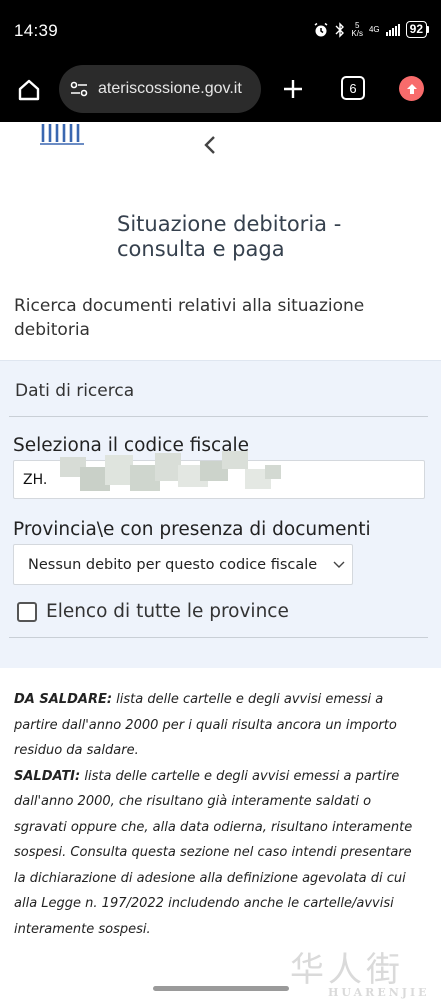 Image resolution: width=441 pixels, height=1000 pixels. I want to click on logo-icon, so click(63, 134).